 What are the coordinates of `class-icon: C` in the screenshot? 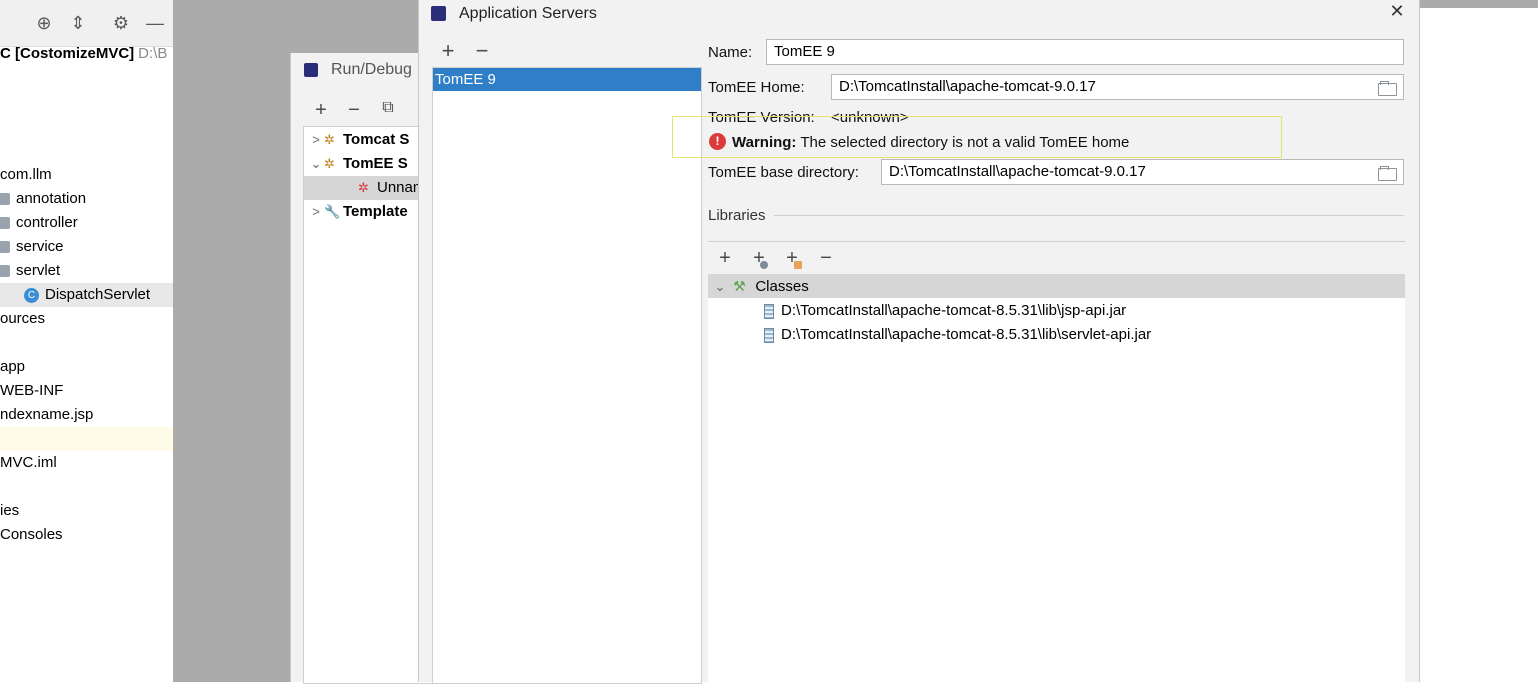 It's located at (31, 295).